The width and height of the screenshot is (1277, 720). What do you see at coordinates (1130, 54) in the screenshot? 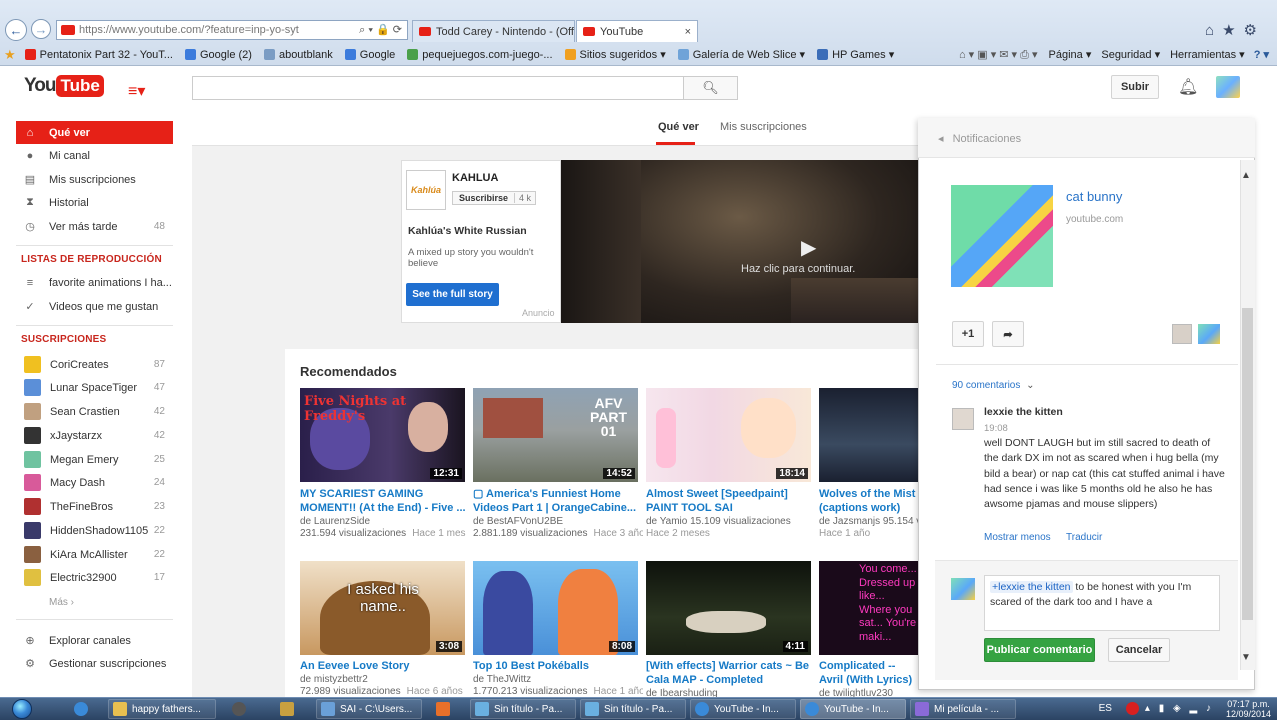
I see `security-menu: Seguridad ▾` at bounding box center [1130, 54].